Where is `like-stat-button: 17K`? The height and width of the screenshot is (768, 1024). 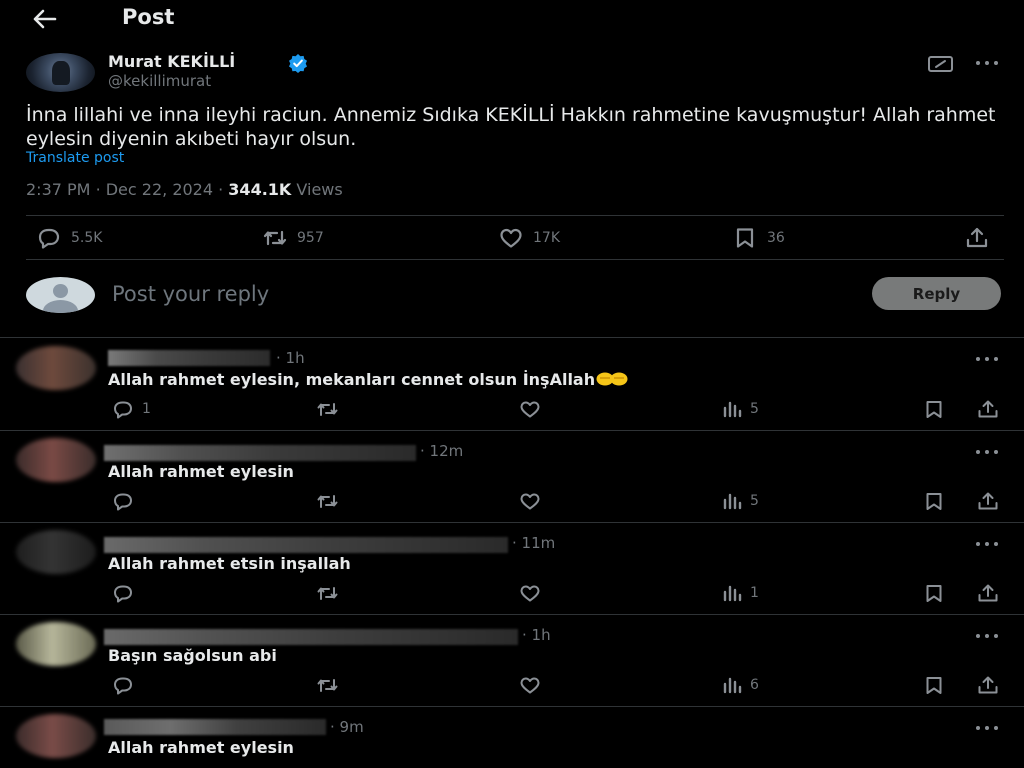 like-stat-button: 17K is located at coordinates (529, 238).